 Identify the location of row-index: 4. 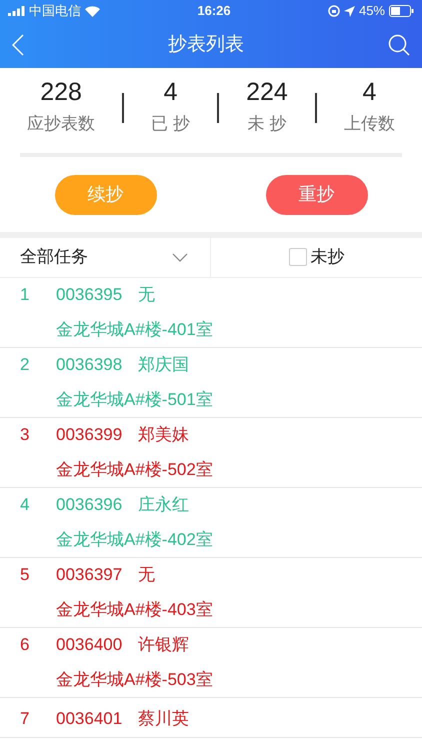
(25, 505).